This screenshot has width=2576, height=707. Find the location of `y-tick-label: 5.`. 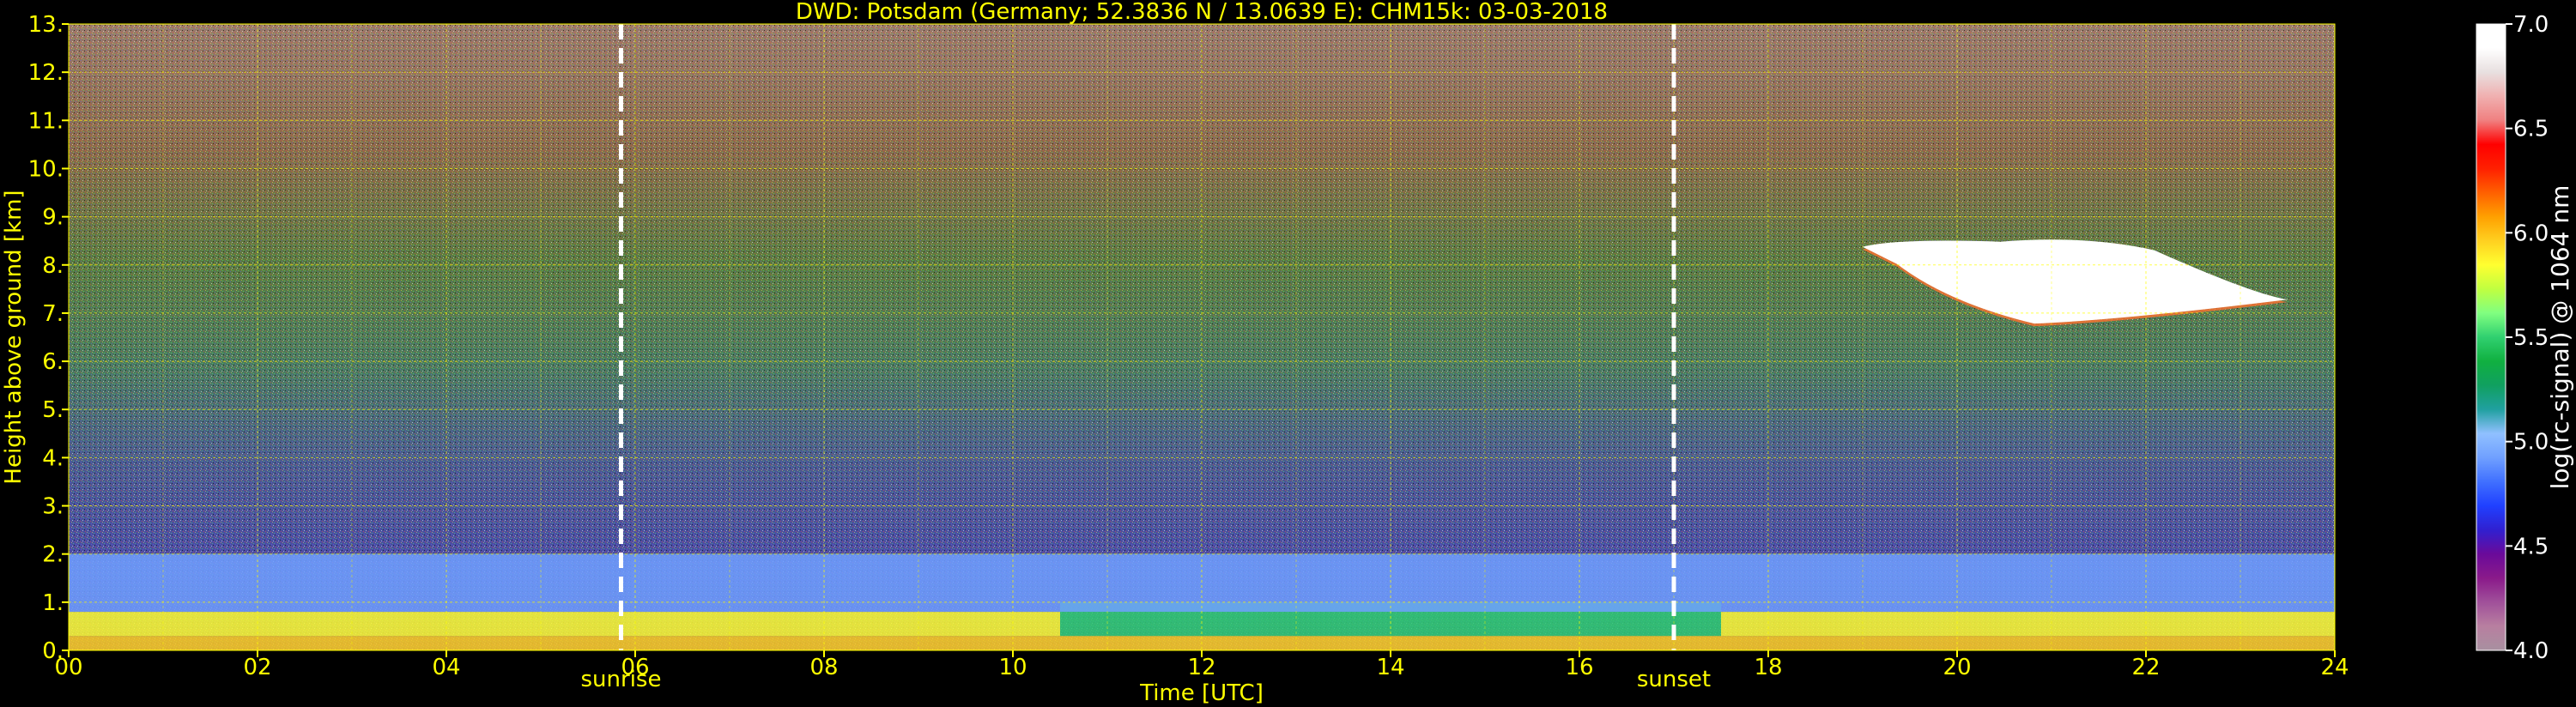

y-tick-label: 5. is located at coordinates (53, 410).